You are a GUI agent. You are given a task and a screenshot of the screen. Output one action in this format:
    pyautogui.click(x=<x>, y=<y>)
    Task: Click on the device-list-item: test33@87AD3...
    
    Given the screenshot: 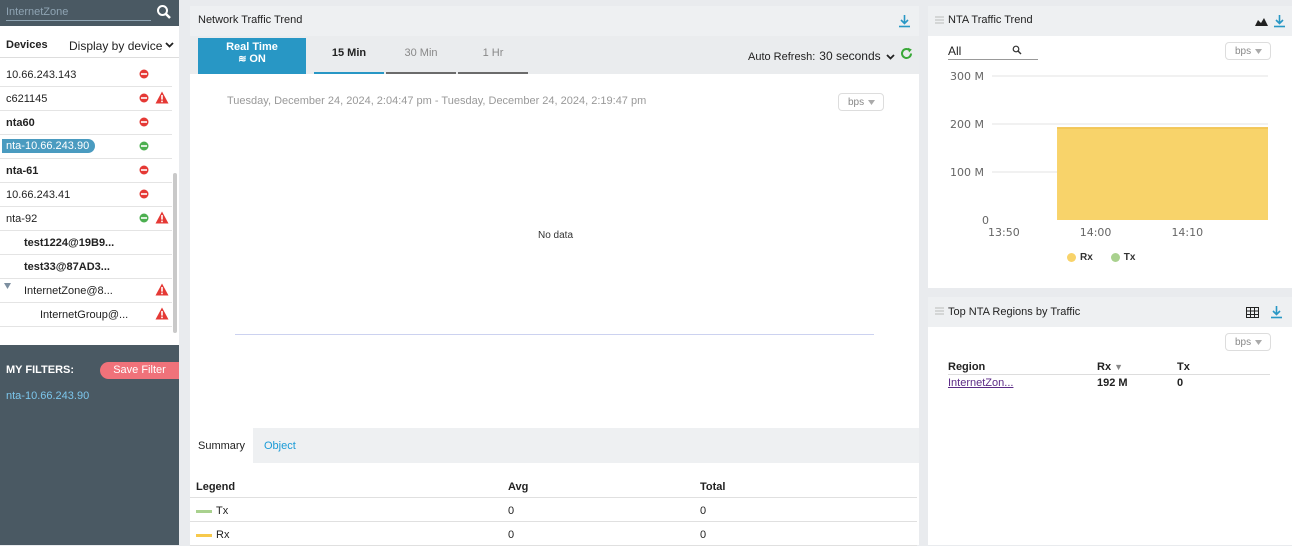 What is the action you would take?
    pyautogui.click(x=86, y=267)
    